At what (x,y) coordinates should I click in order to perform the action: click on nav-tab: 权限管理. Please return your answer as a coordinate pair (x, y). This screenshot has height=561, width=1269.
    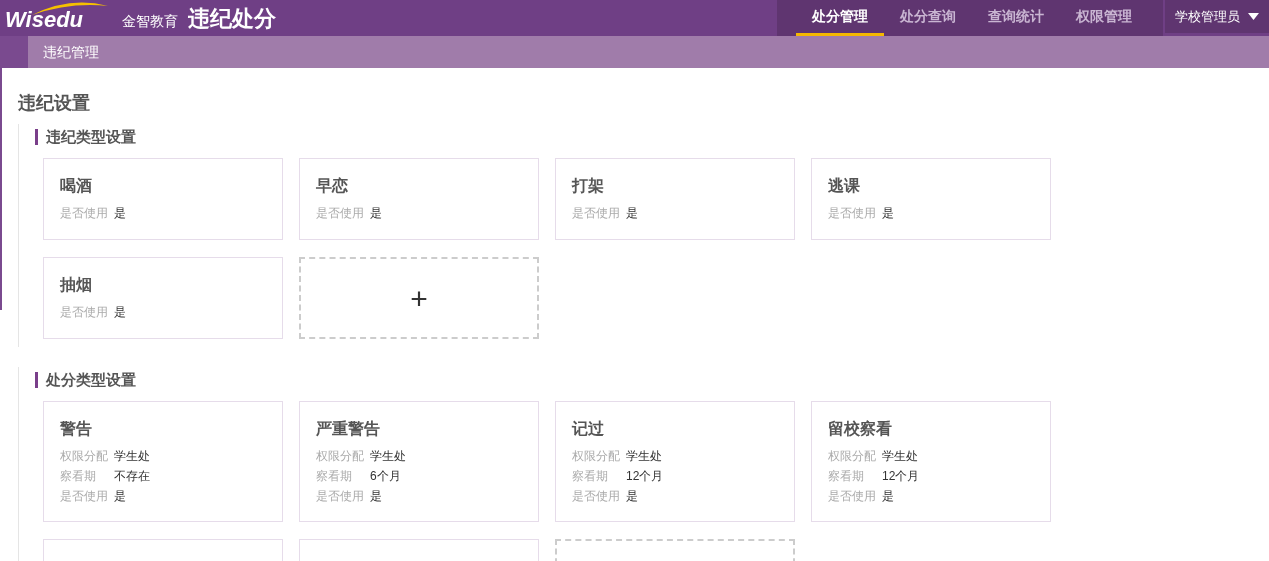
    Looking at the image, I should click on (1104, 18).